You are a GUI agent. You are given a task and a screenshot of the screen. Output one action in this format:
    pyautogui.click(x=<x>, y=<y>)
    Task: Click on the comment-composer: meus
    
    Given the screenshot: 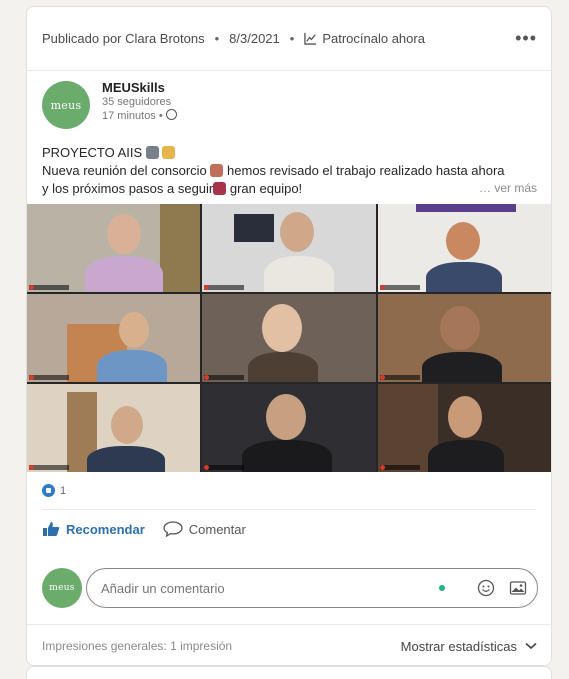 What is the action you would take?
    pyautogui.click(x=290, y=588)
    